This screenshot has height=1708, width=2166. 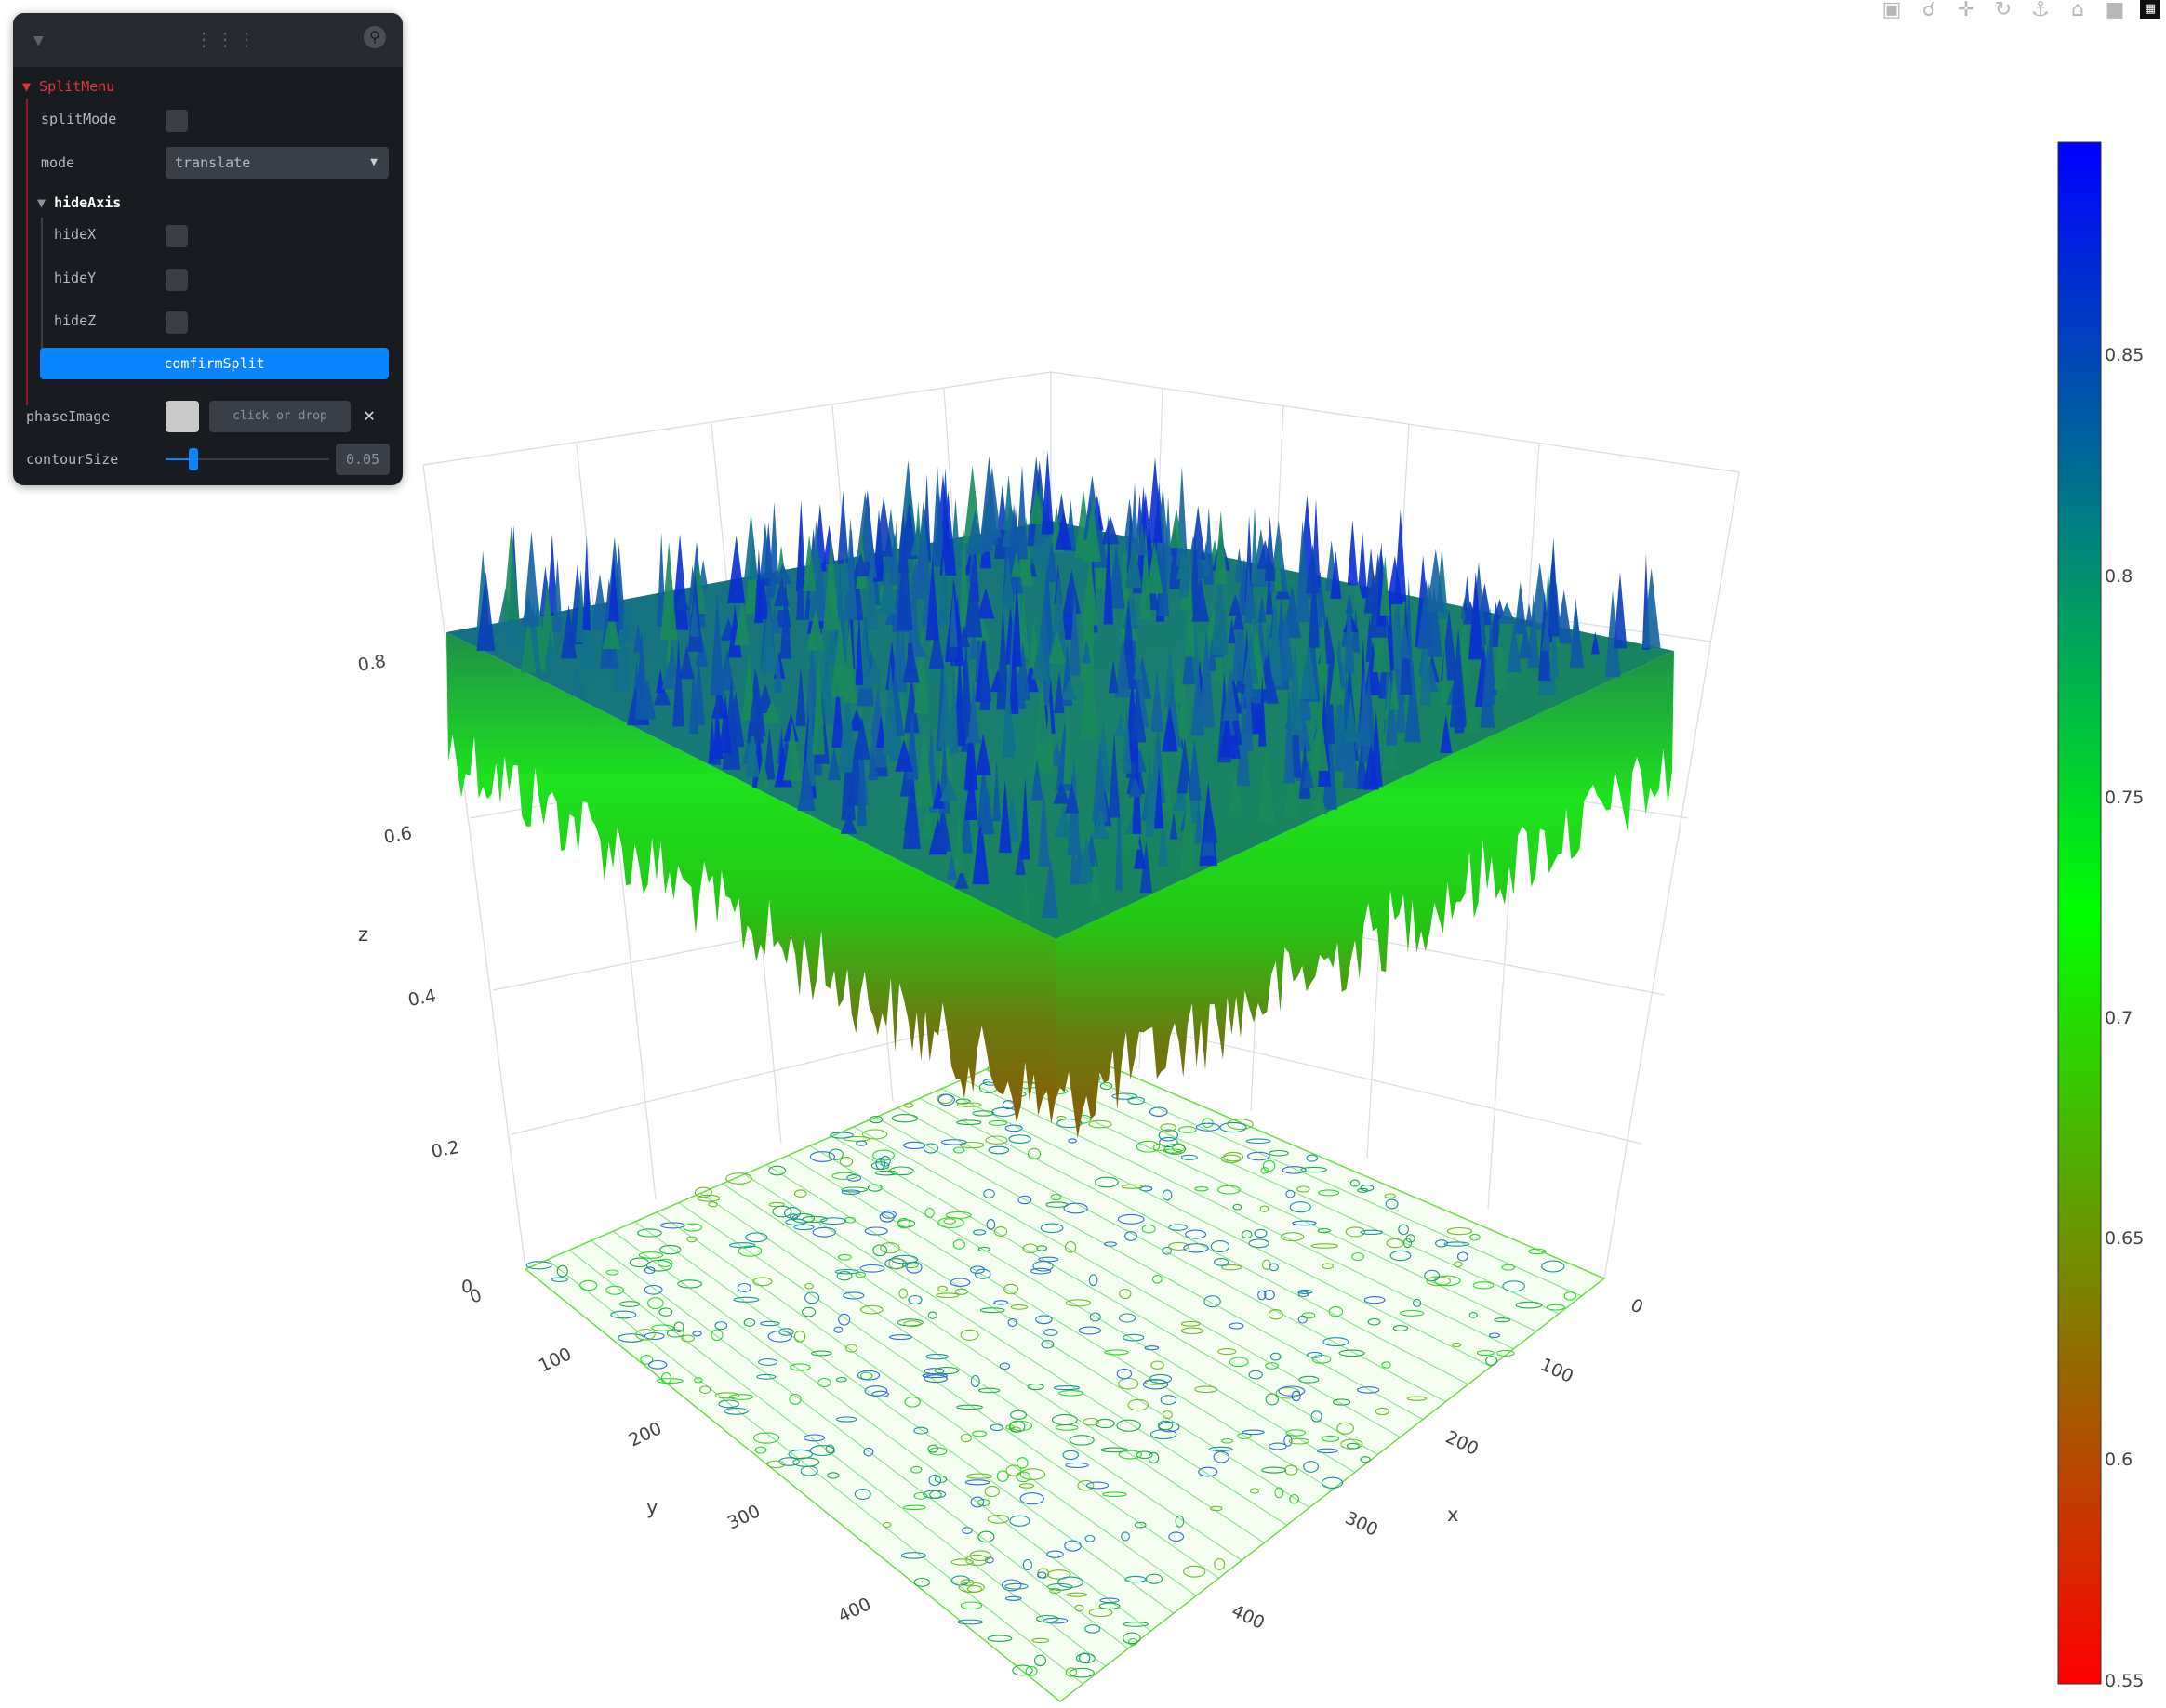 I want to click on pan-icon: ✛, so click(x=1966, y=10).